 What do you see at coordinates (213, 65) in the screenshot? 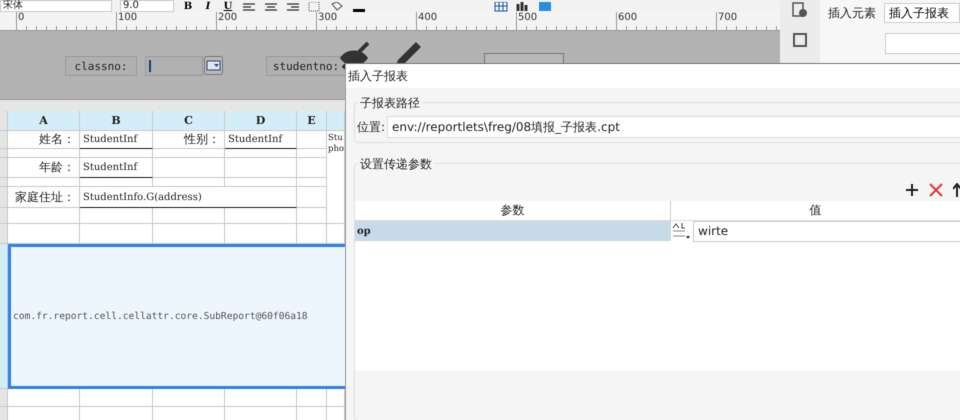
I see `dropdown-icon` at bounding box center [213, 65].